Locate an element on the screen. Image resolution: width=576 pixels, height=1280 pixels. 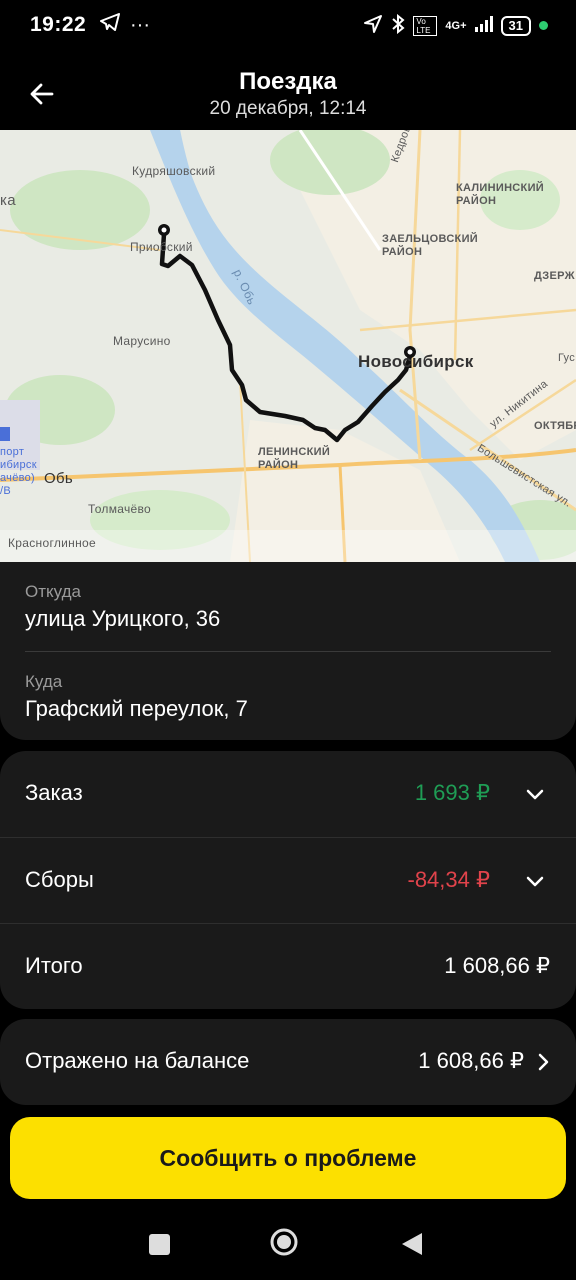
to-address: Графский переулок, 7 is located at coordinates (136, 708).